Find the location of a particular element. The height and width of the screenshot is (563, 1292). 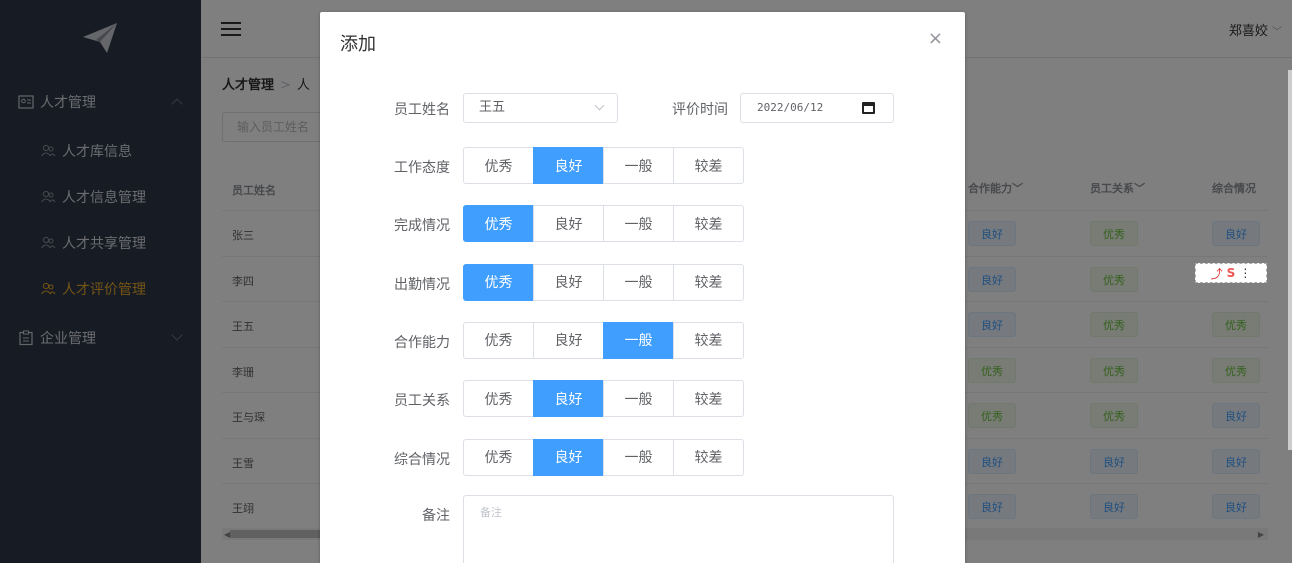

rating-label: 员工关系 is located at coordinates (422, 401).